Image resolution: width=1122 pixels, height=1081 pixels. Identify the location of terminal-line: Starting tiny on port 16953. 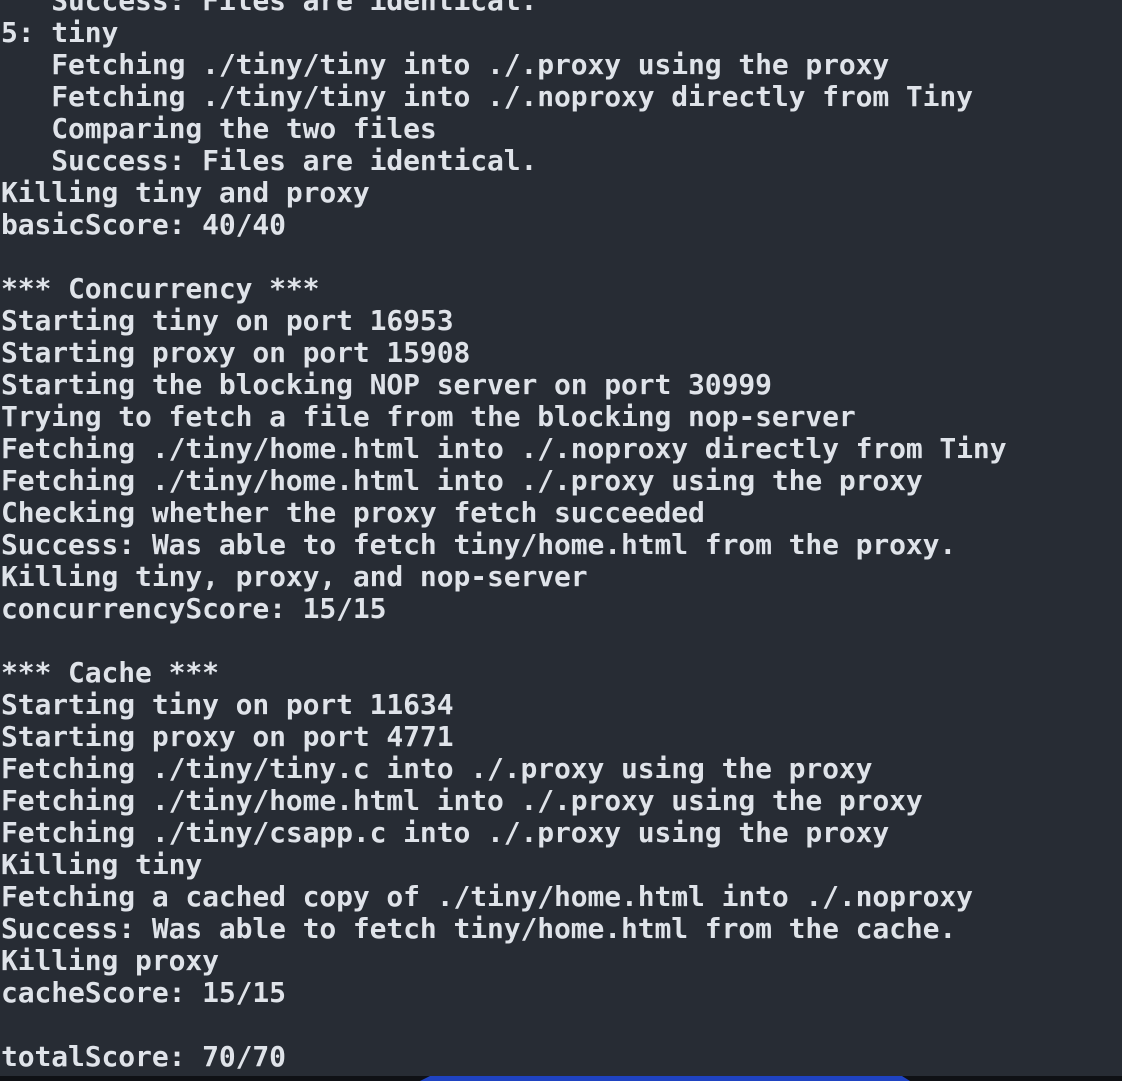
(227, 320).